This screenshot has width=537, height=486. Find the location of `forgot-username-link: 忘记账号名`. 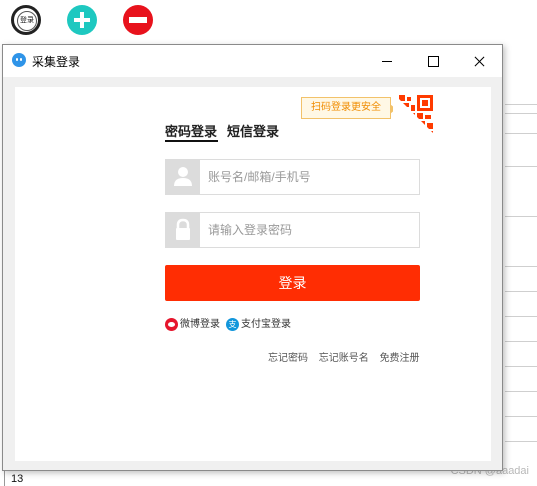

forgot-username-link: 忘记账号名 is located at coordinates (344, 358).